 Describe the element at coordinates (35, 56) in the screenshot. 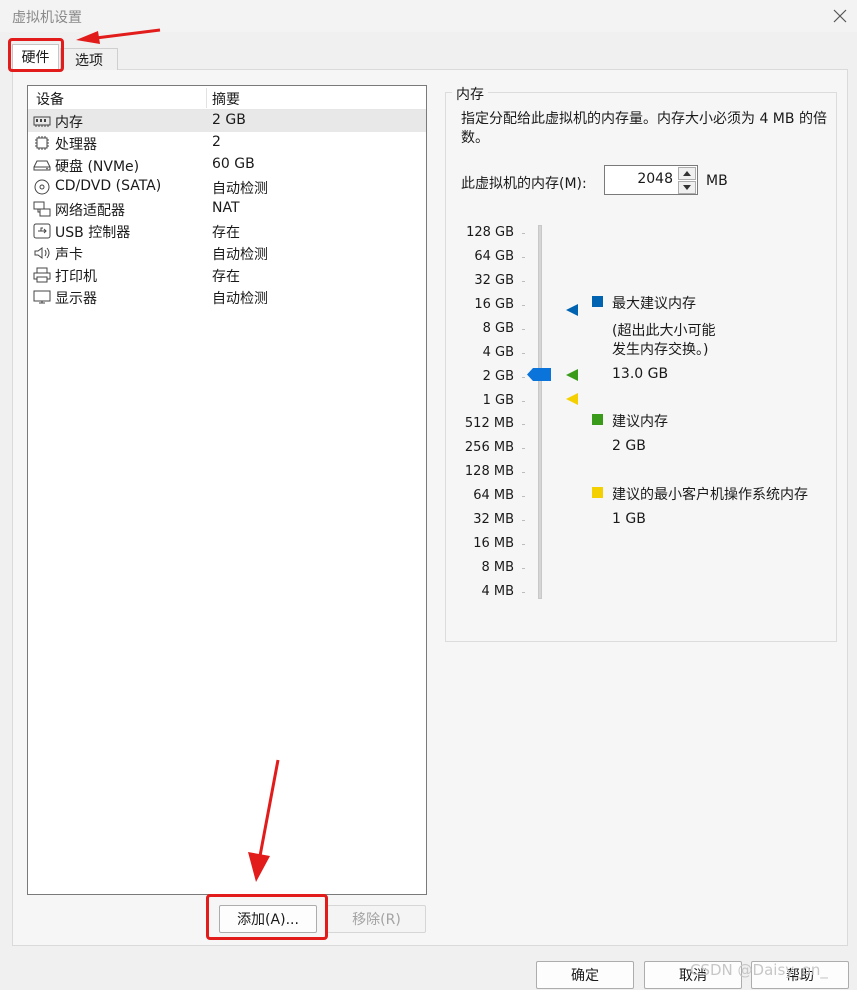

I see `tab-hardware: 硬件` at that location.